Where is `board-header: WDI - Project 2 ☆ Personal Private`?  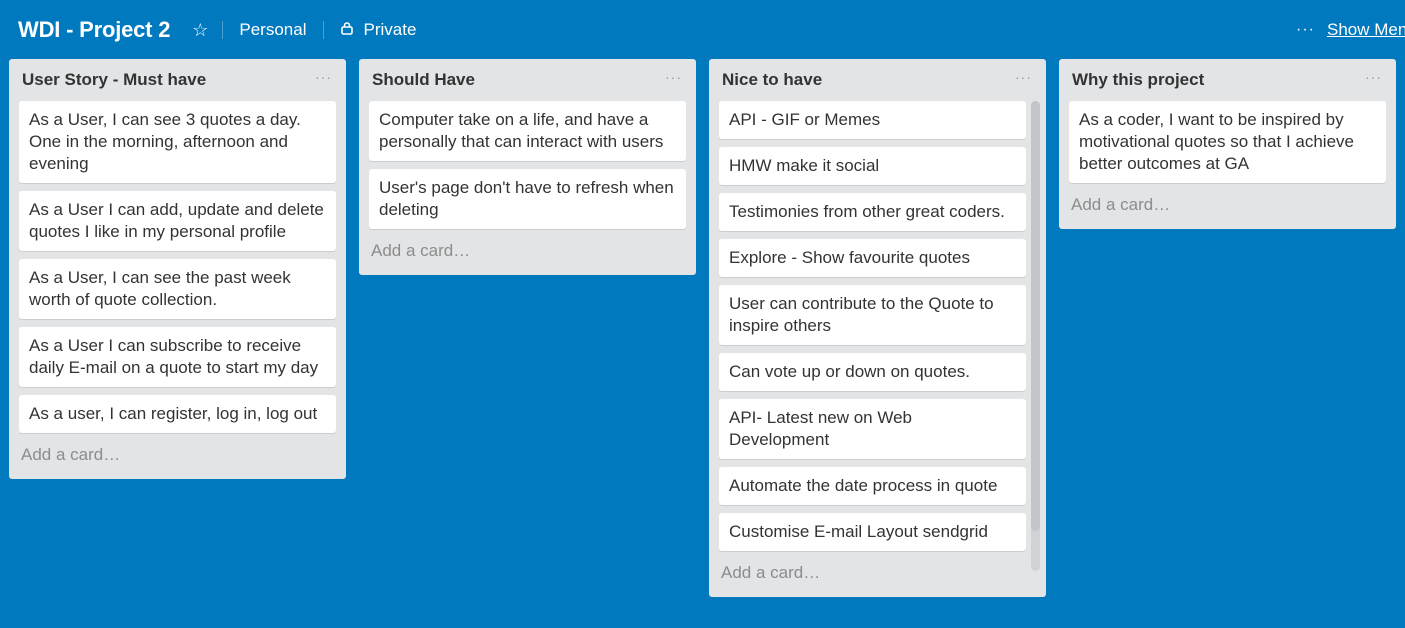
board-header: WDI - Project 2 ☆ Personal Private is located at coordinates (702, 30).